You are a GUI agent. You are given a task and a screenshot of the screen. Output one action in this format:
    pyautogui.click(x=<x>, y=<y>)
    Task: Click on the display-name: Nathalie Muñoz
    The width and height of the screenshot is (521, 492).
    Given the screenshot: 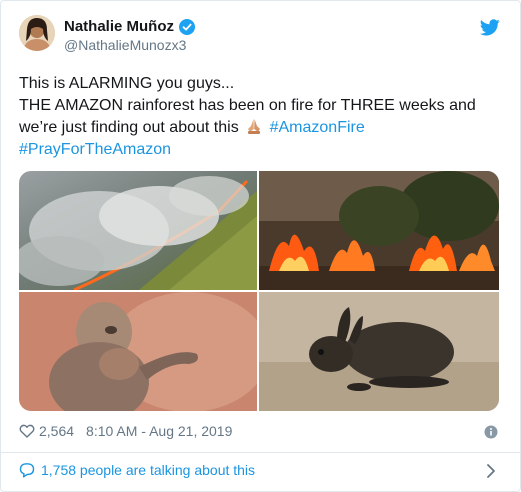 What is the action you would take?
    pyautogui.click(x=119, y=26)
    